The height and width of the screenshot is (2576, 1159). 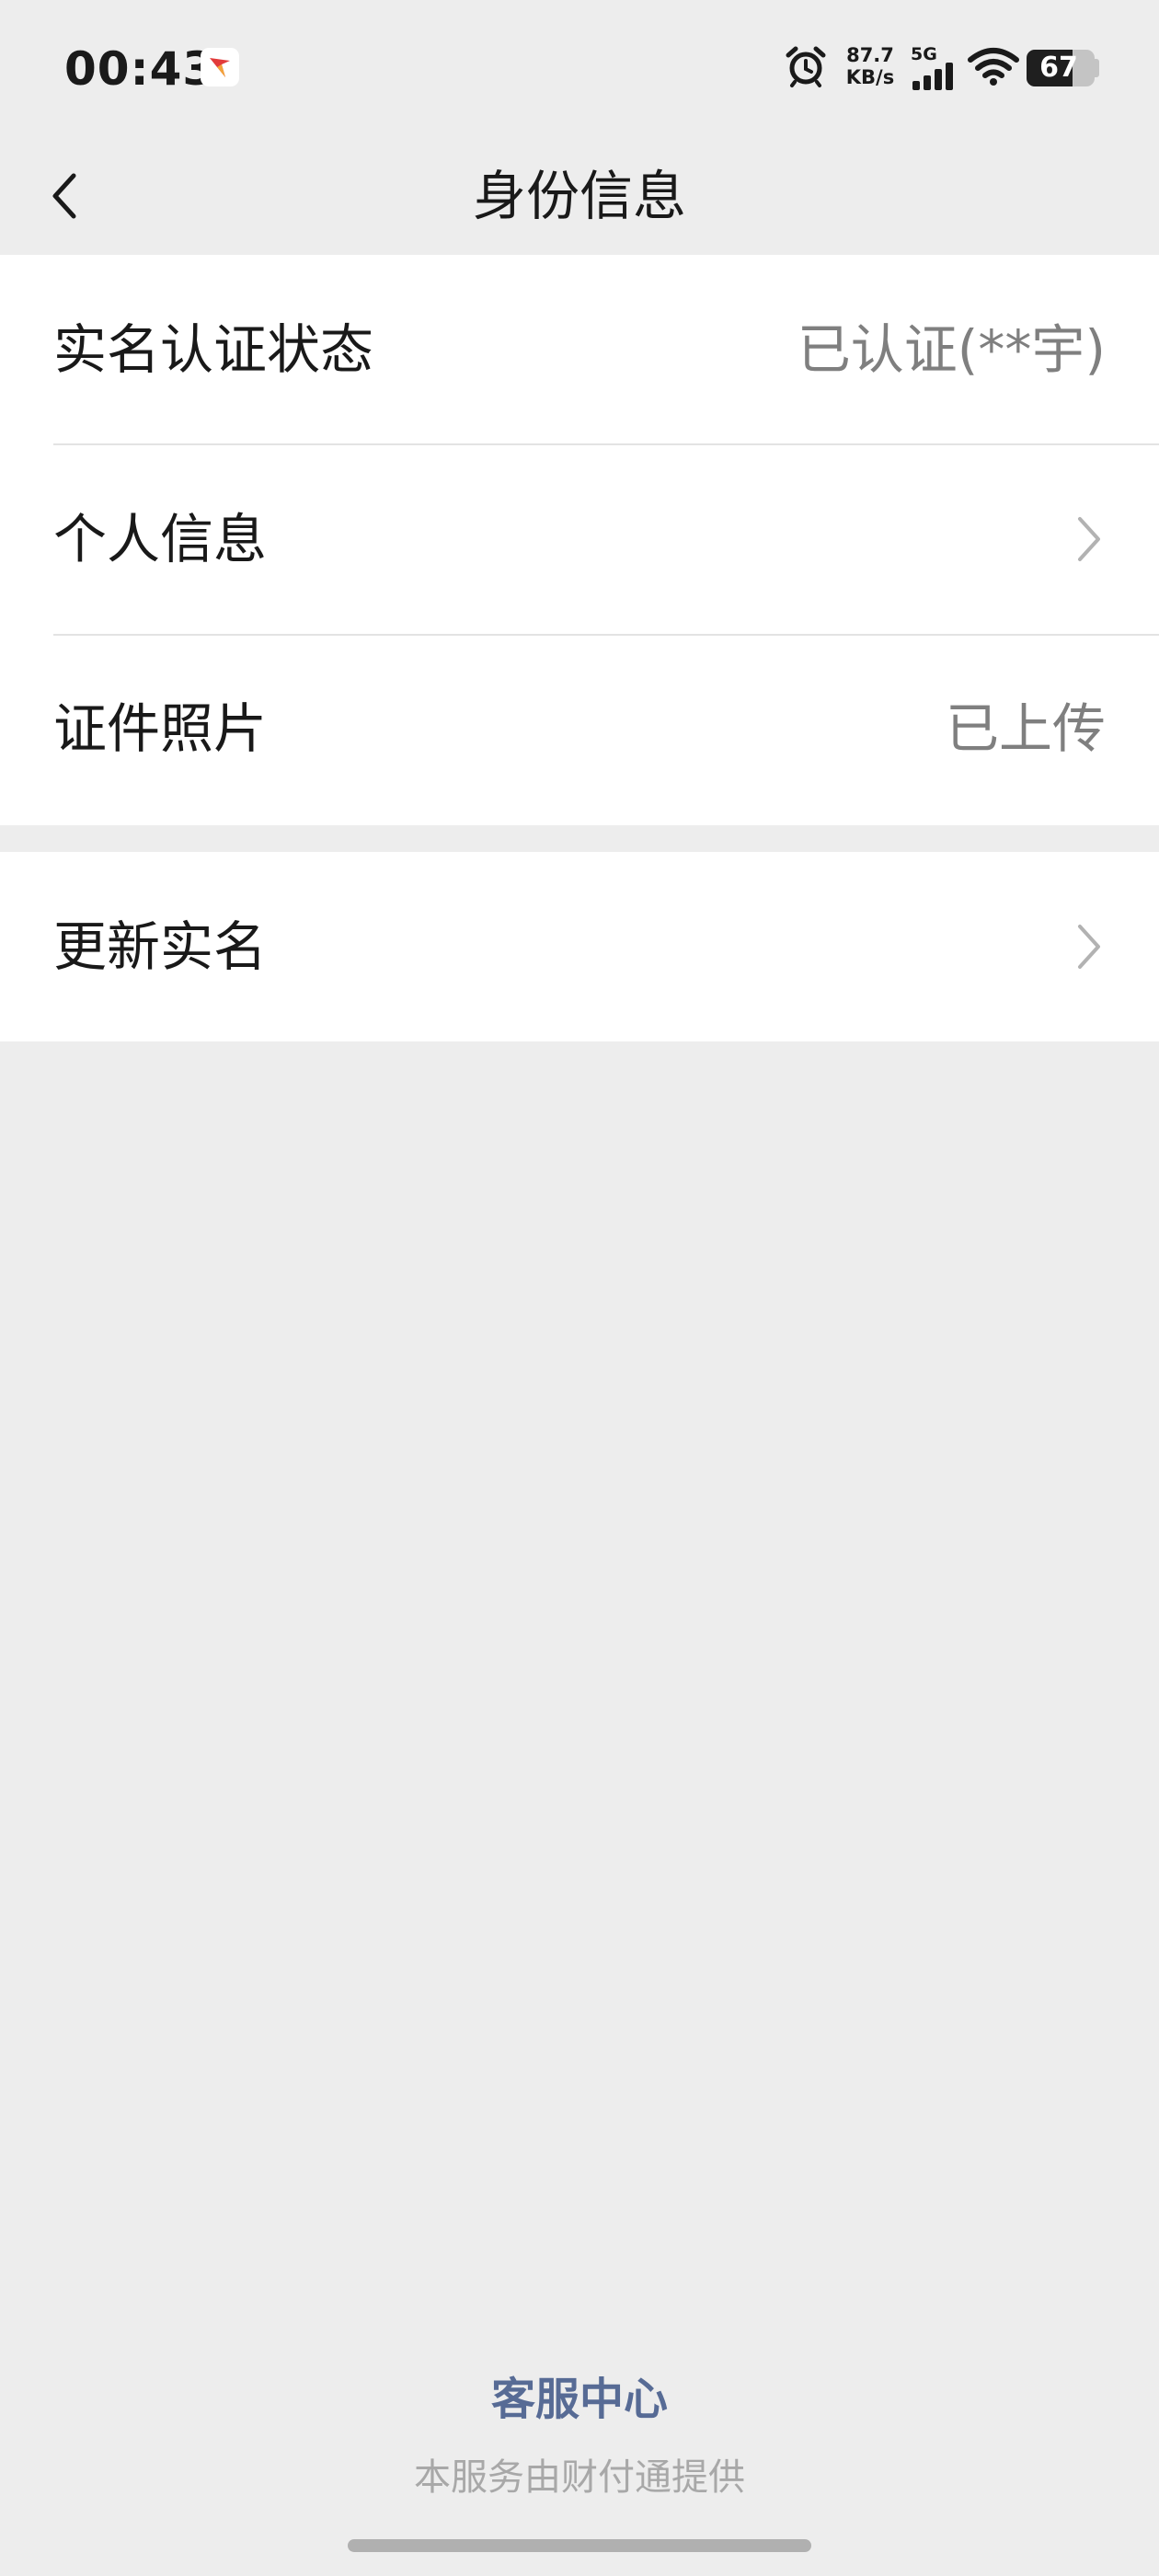 I want to click on navigation-bar: 身份信息, so click(x=579, y=196).